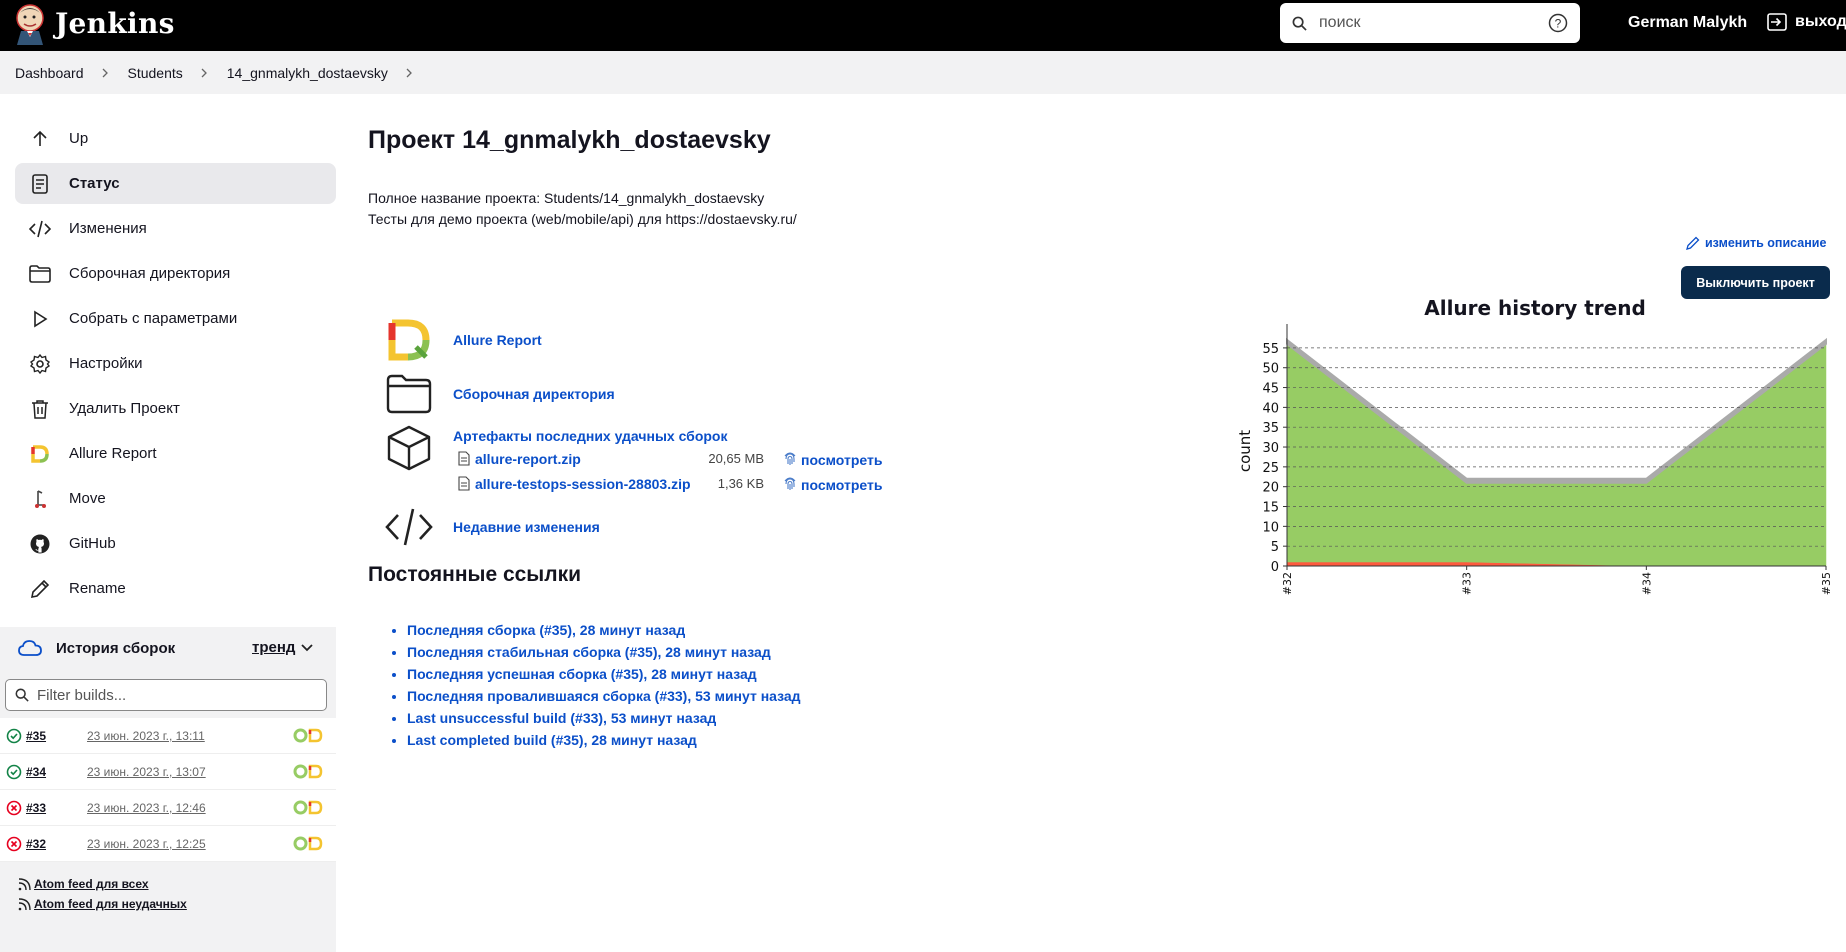 This screenshot has width=1846, height=952. I want to click on y-axis-label: count, so click(1245, 451).